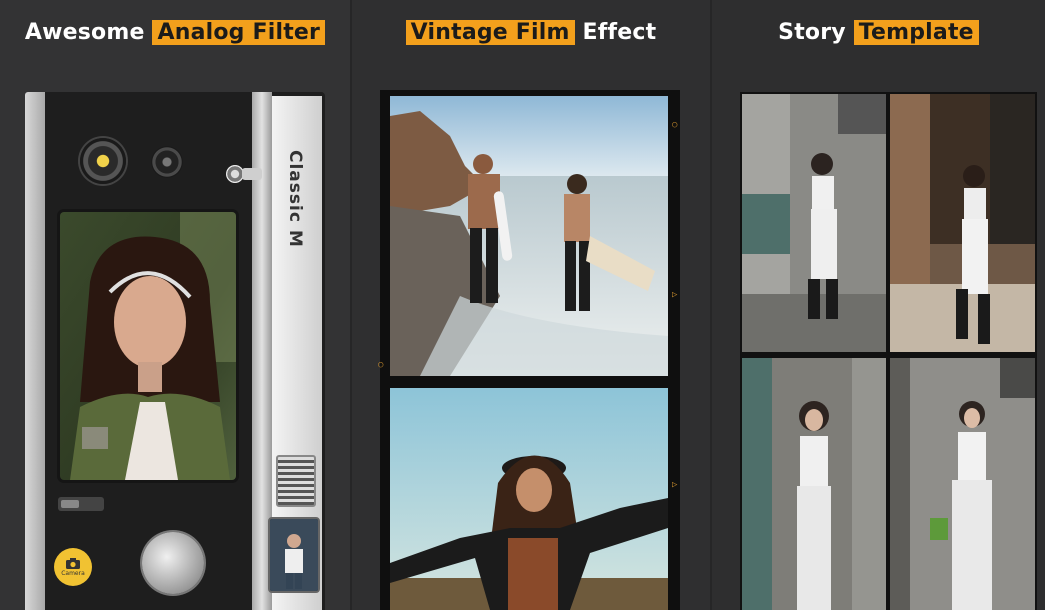 This screenshot has width=1045, height=610. I want to click on heading-highlight: Analog Filter, so click(239, 32).